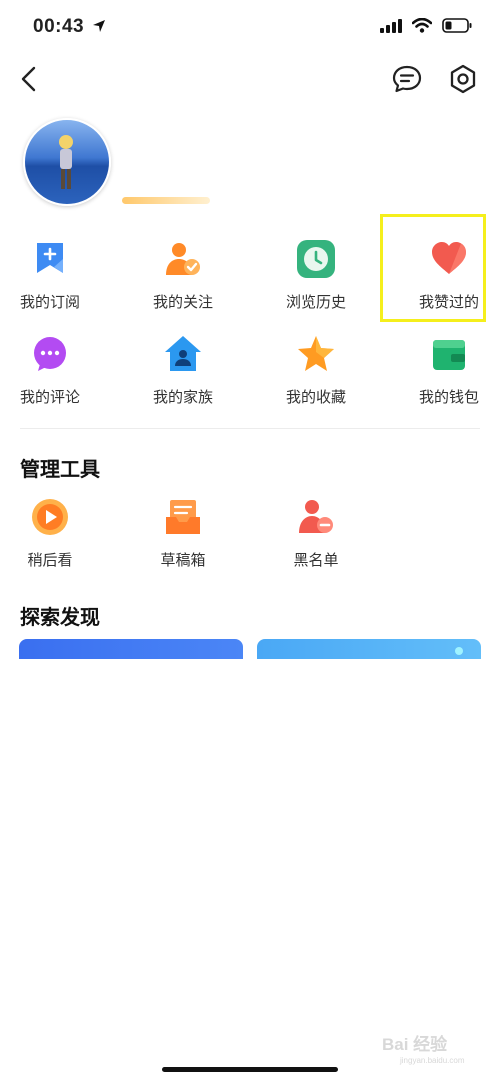  What do you see at coordinates (459, 651) in the screenshot?
I see `card-indicator-dot` at bounding box center [459, 651].